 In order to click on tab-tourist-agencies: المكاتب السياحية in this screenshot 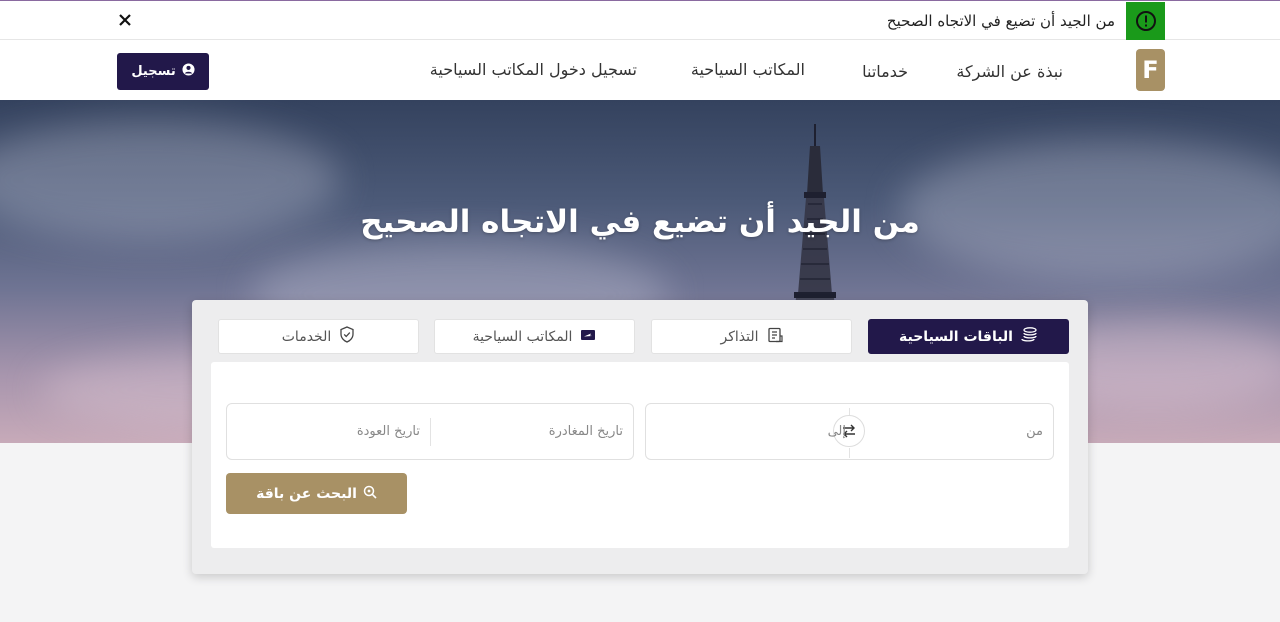, I will do `click(534, 336)`.